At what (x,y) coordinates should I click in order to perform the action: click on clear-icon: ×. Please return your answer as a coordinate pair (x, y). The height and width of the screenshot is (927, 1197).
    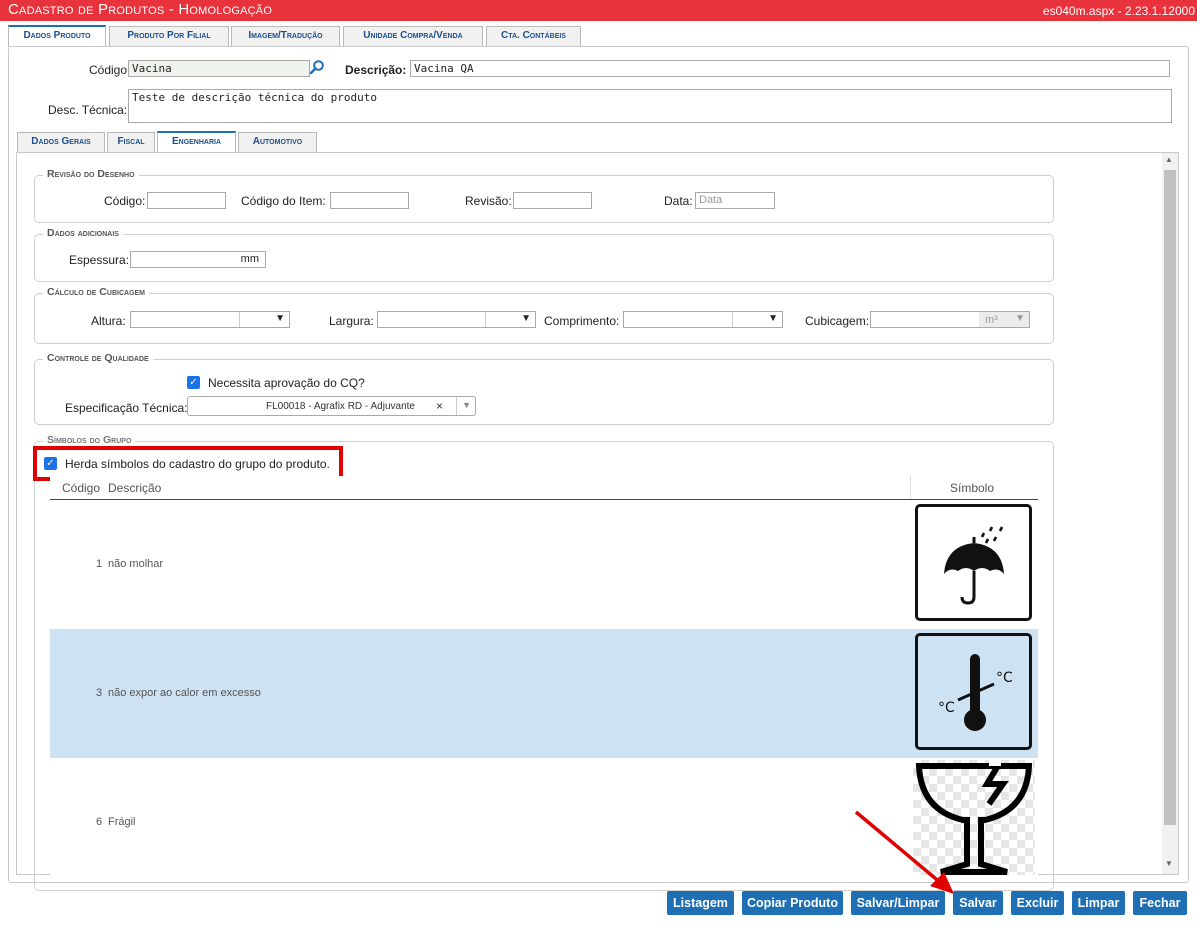
    Looking at the image, I should click on (439, 406).